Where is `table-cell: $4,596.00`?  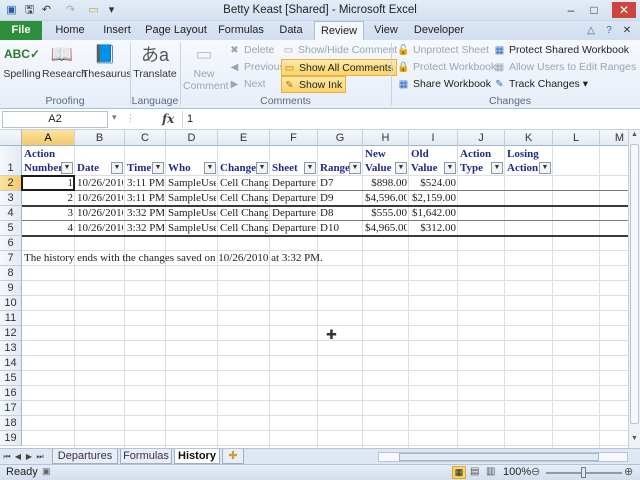
table-cell: $4,596.00 is located at coordinates (386, 198).